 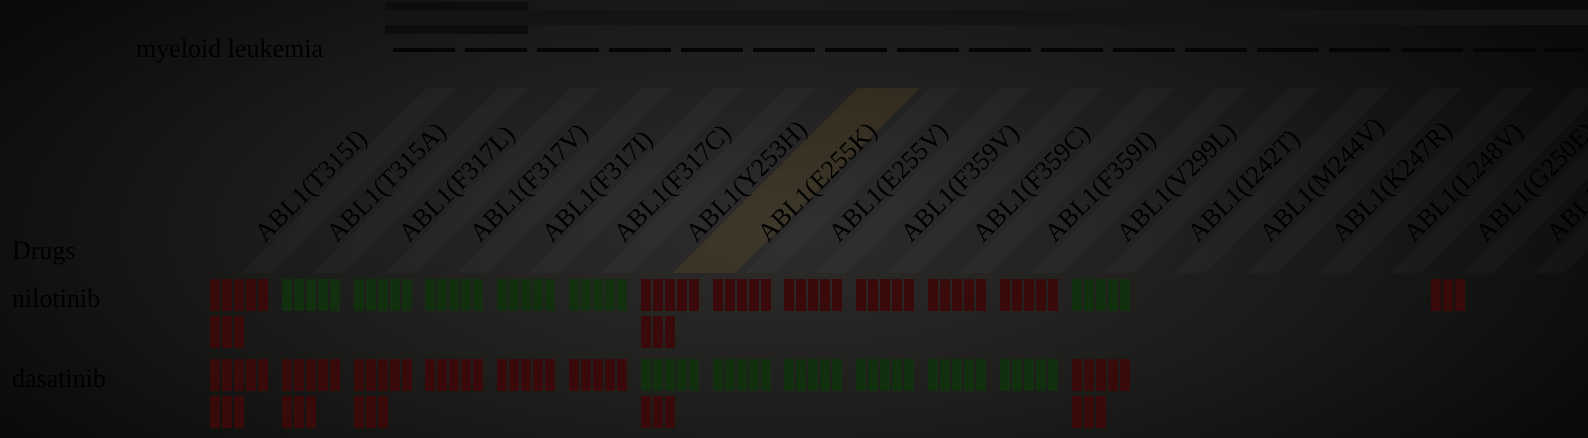 I want to click on row-header-nilotinib: nilotinib, so click(x=56, y=299).